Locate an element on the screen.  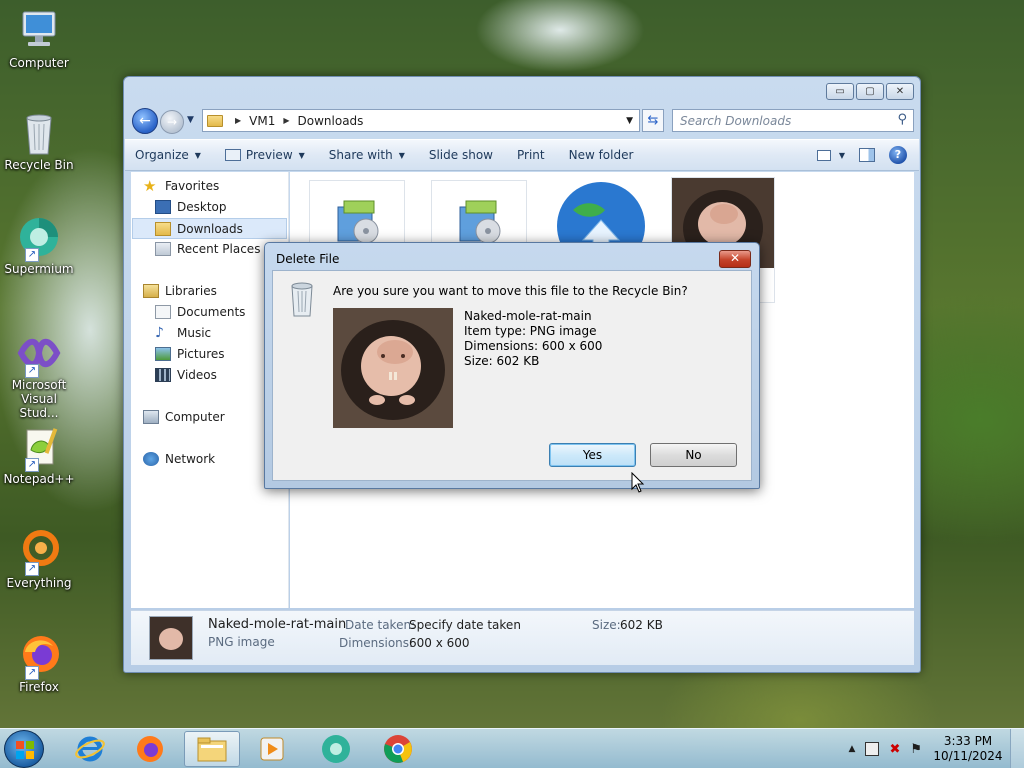
back-button: ← is located at coordinates (145, 121).